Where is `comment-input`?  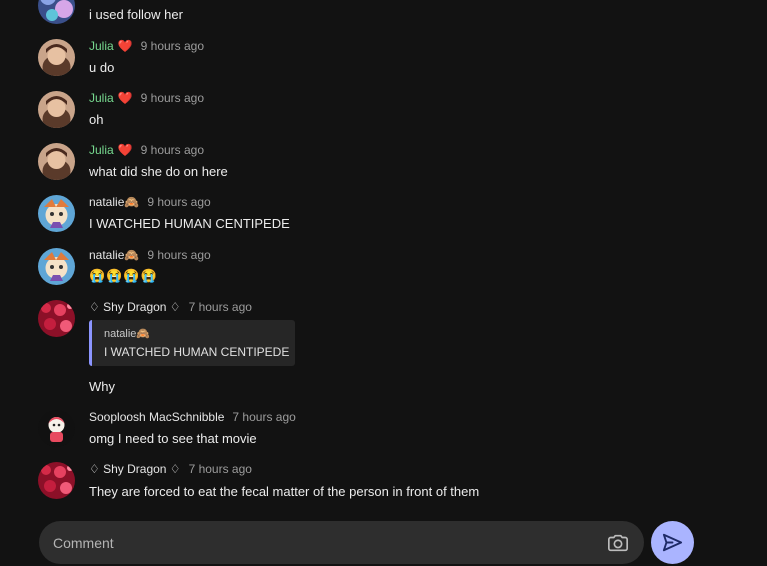
comment-input is located at coordinates (323, 542).